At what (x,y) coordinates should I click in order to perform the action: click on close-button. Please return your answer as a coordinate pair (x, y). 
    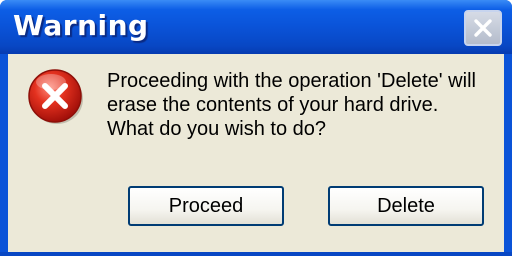
    Looking at the image, I should click on (483, 28).